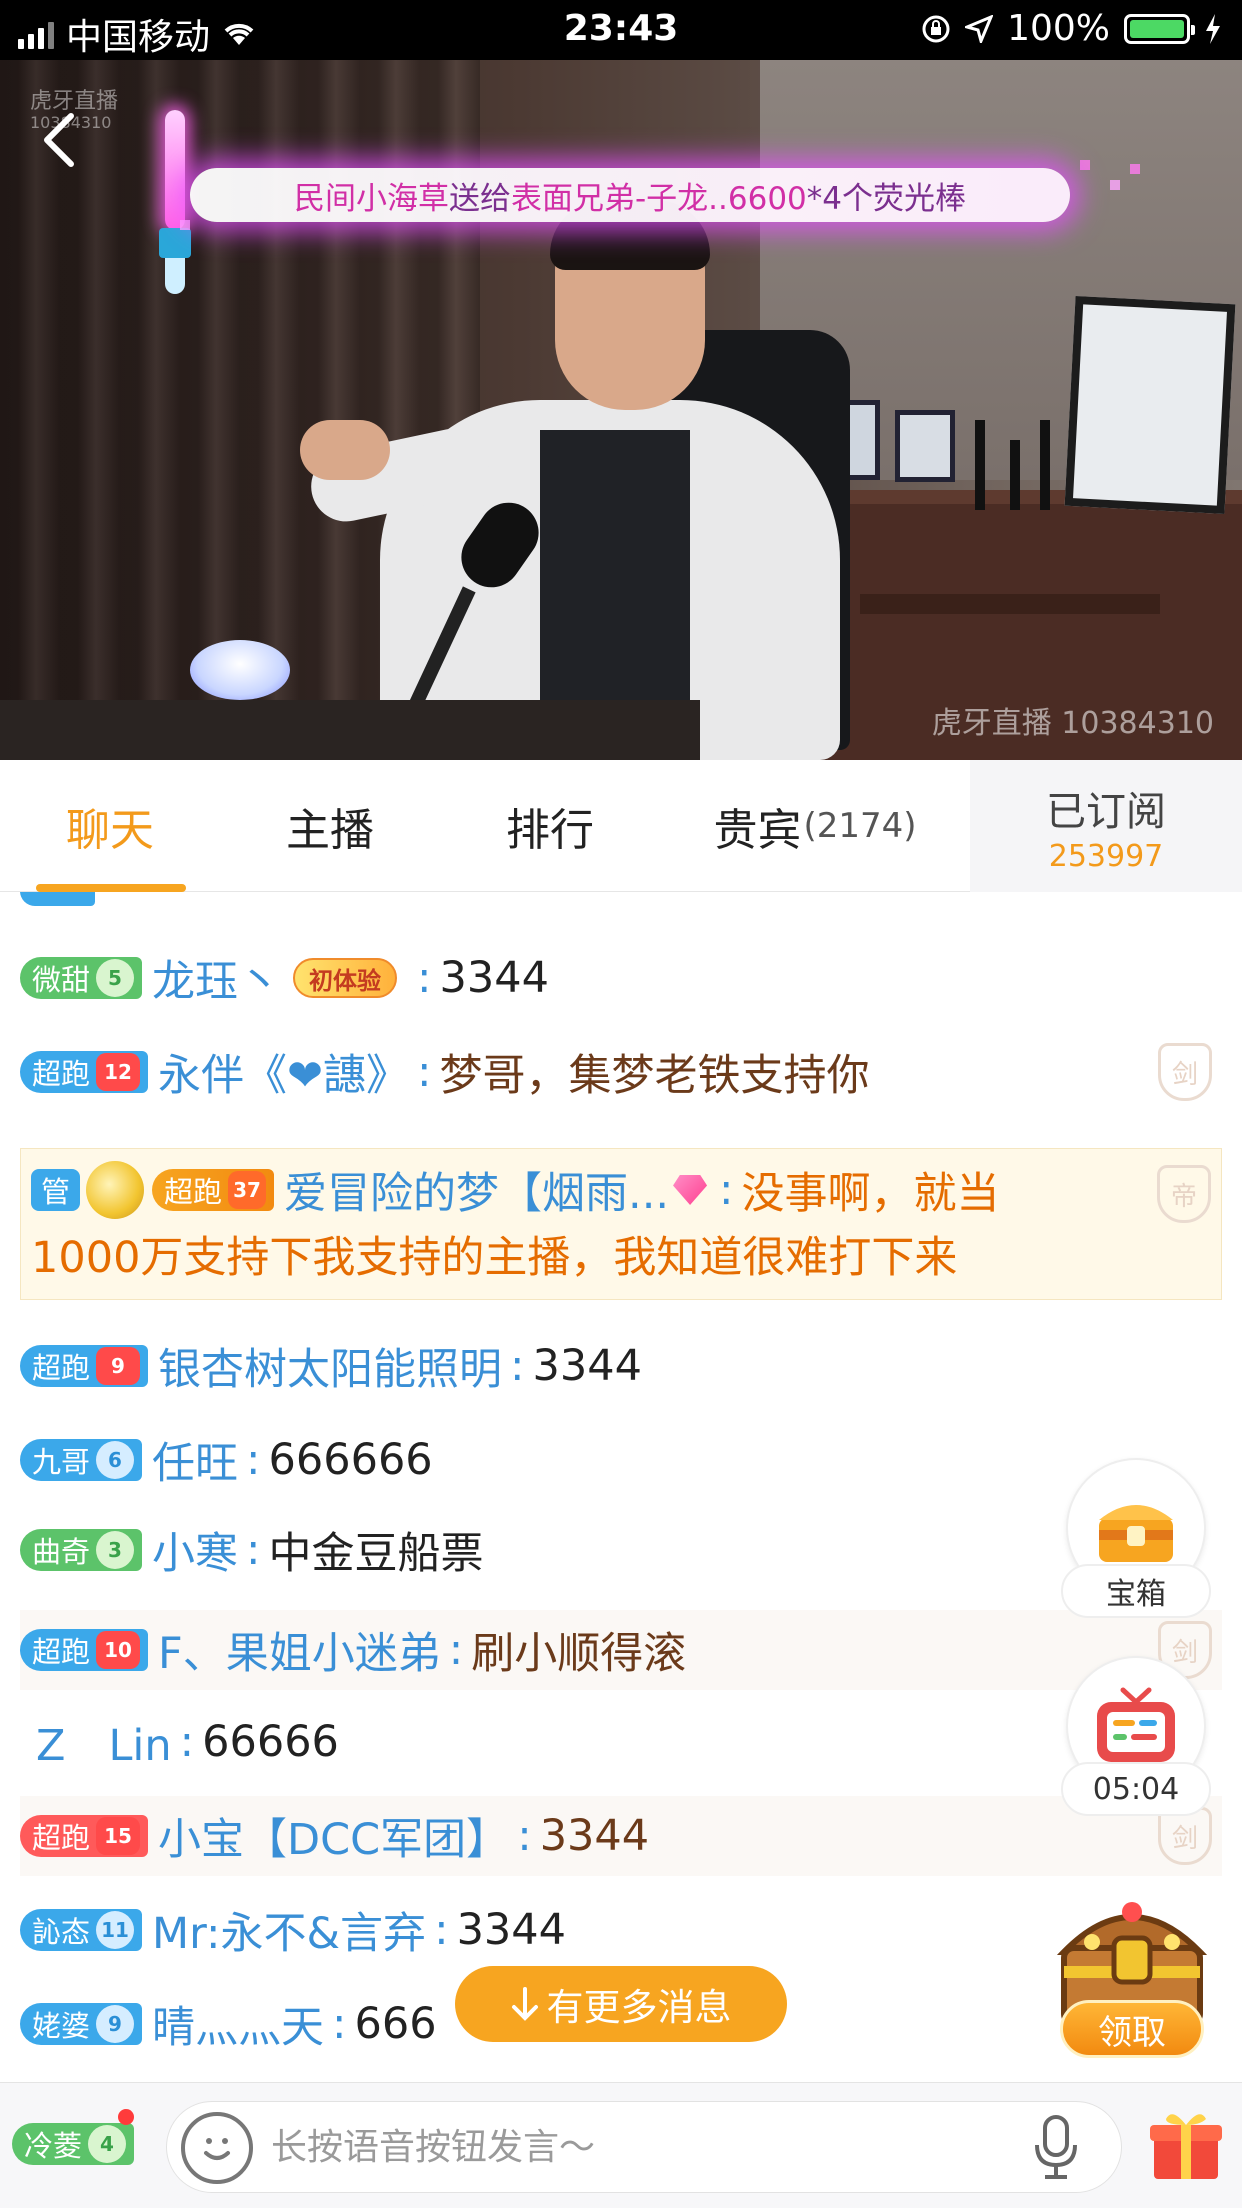  I want to click on gift-icon, so click(1186, 2146).